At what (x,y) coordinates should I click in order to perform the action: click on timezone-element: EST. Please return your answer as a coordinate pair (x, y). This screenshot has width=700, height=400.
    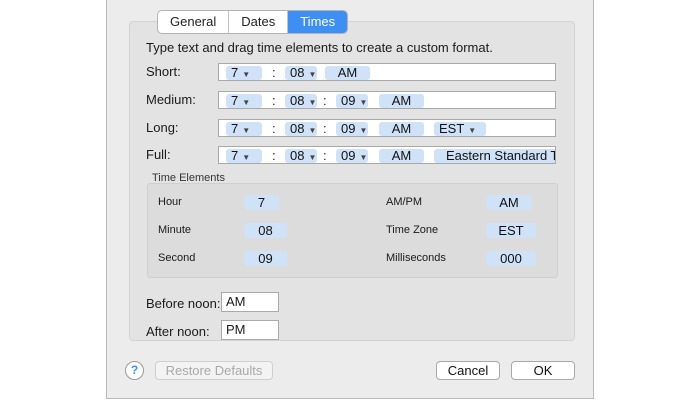
    Looking at the image, I should click on (511, 230).